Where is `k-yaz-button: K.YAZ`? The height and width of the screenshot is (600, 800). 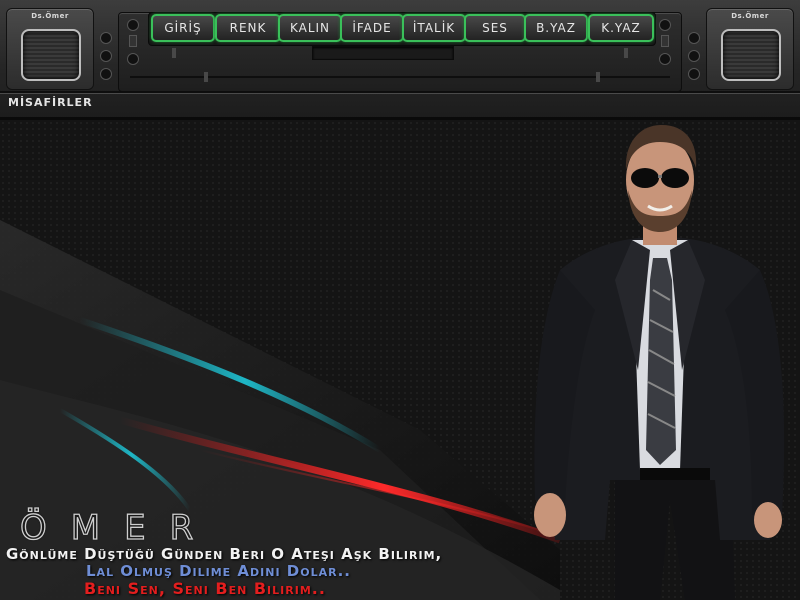 k-yaz-button: K.YAZ is located at coordinates (621, 28).